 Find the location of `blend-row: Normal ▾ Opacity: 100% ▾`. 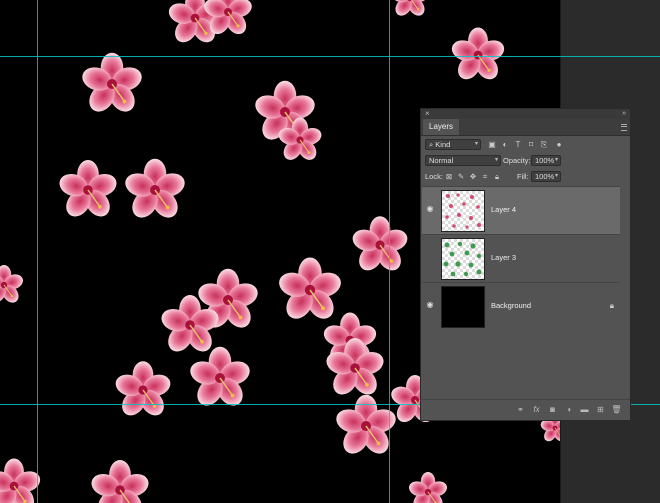

blend-row: Normal ▾ Opacity: 100% ▾ is located at coordinates (525, 160).